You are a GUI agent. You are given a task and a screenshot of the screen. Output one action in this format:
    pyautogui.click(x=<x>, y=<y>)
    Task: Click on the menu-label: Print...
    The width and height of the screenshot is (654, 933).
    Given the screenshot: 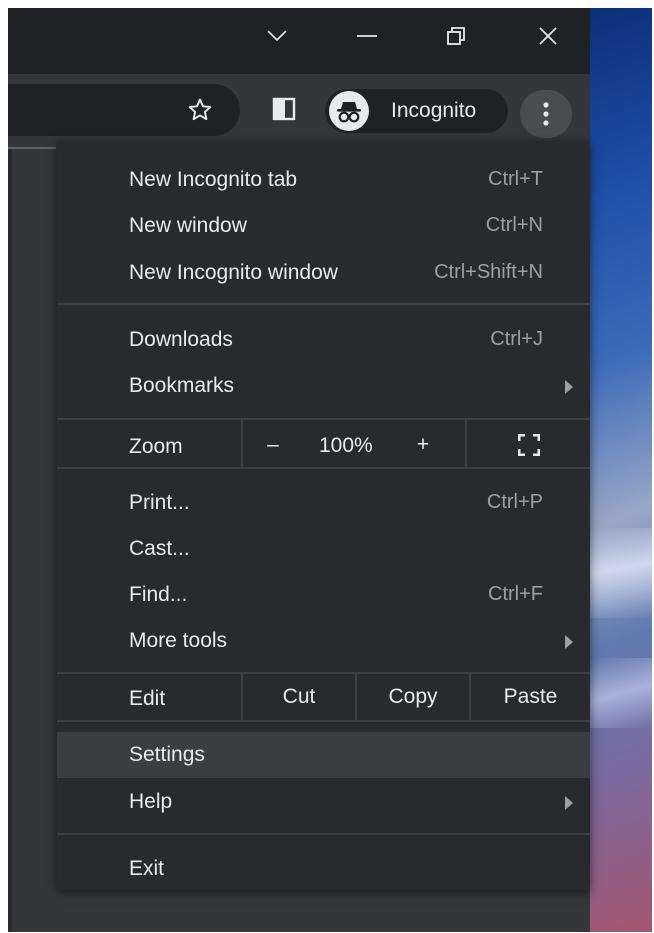 What is the action you would take?
    pyautogui.click(x=159, y=502)
    